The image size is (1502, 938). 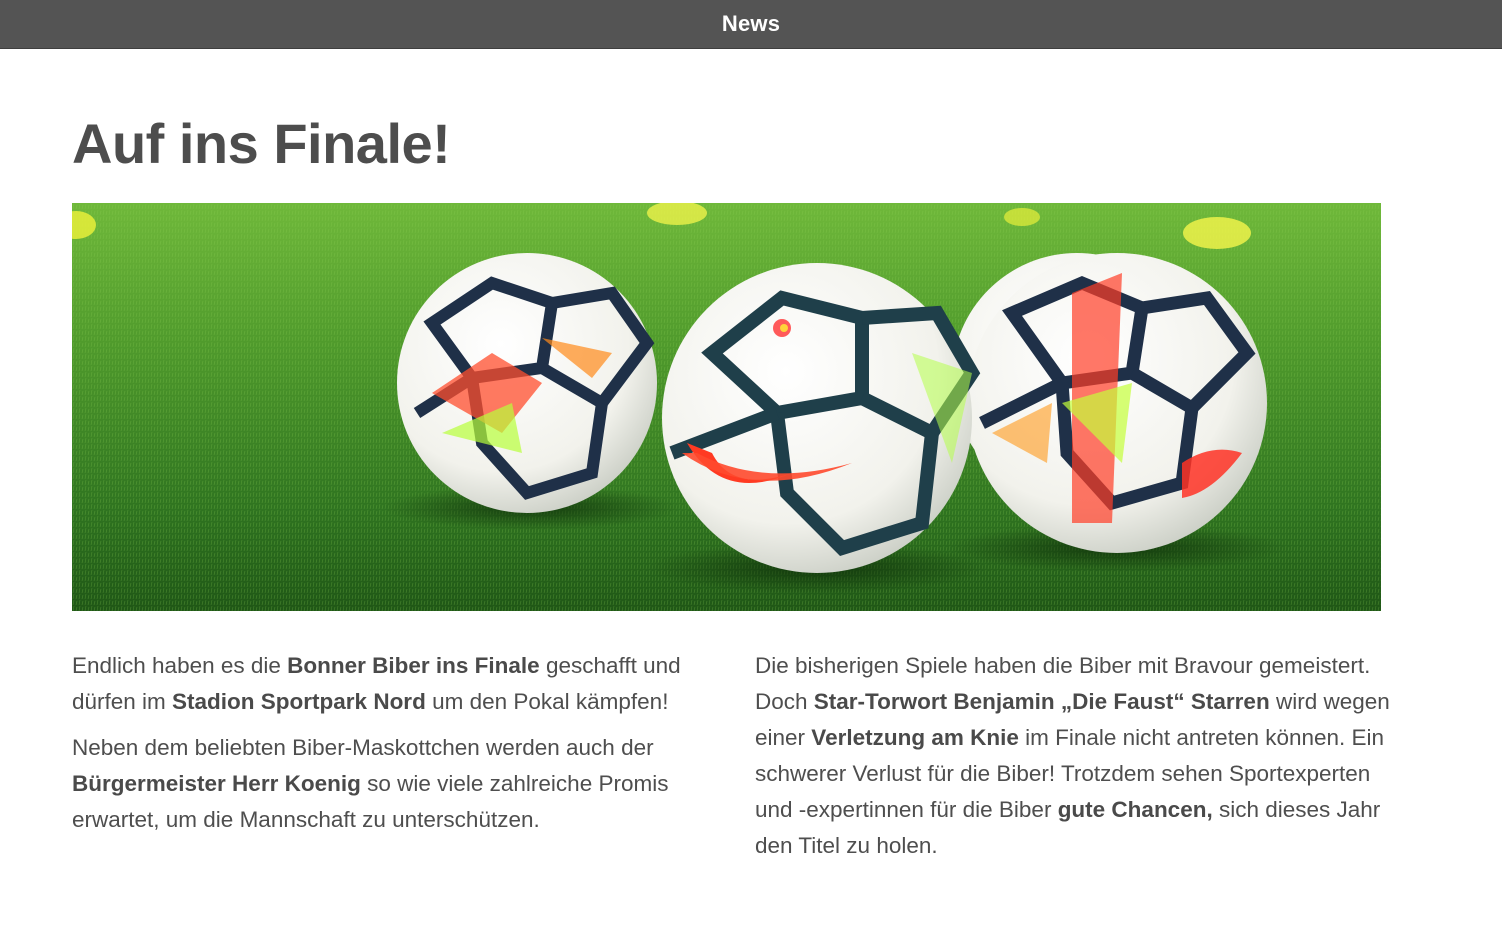 What do you see at coordinates (299, 701) in the screenshot?
I see `emphasis: Stadion Sportpark Nord` at bounding box center [299, 701].